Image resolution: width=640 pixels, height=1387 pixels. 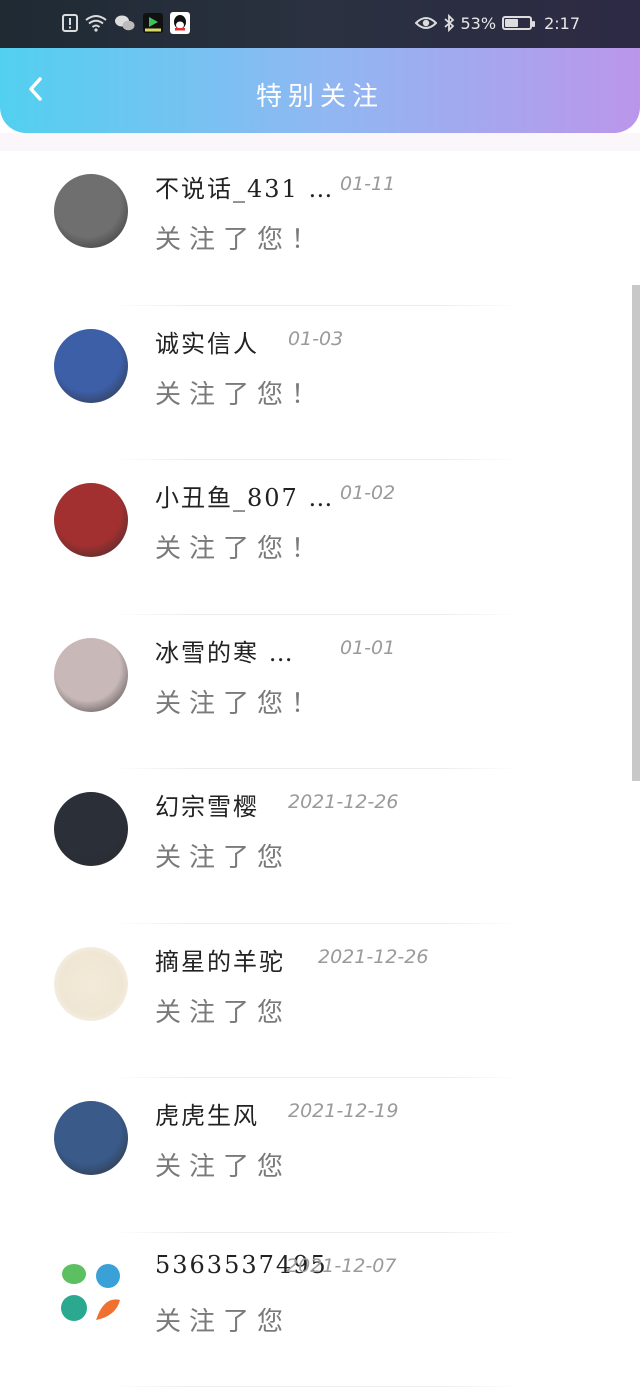 I want to click on list-item: 摘星的羊驼 2021-12-26 关注了您, so click(x=316, y=1001).